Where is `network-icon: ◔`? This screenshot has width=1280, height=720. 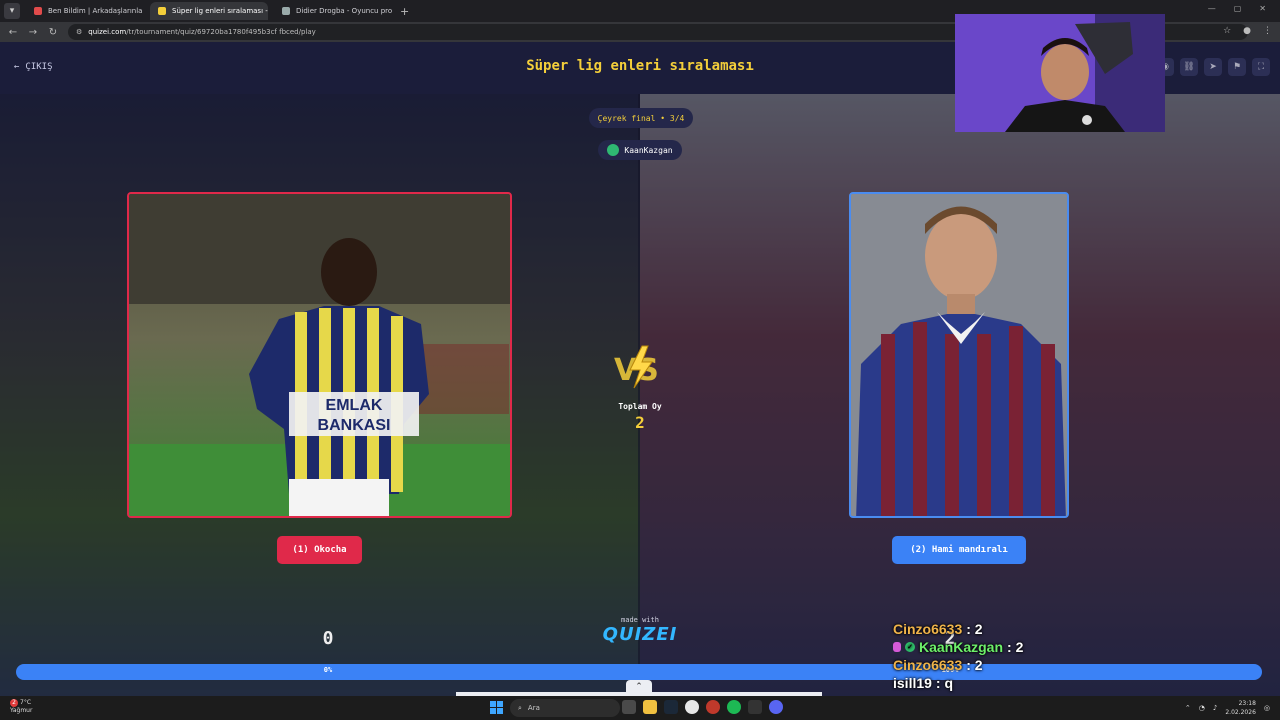 network-icon: ◔ is located at coordinates (1202, 708).